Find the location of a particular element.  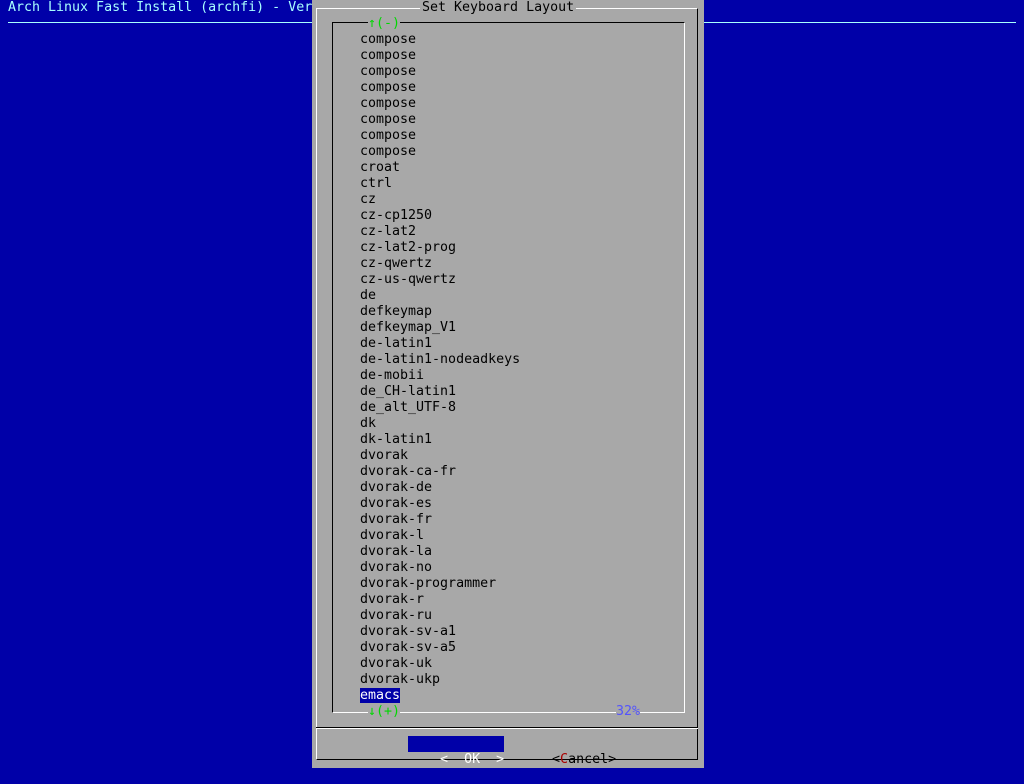

layout-list-item: cz-lat2 is located at coordinates (440, 232).